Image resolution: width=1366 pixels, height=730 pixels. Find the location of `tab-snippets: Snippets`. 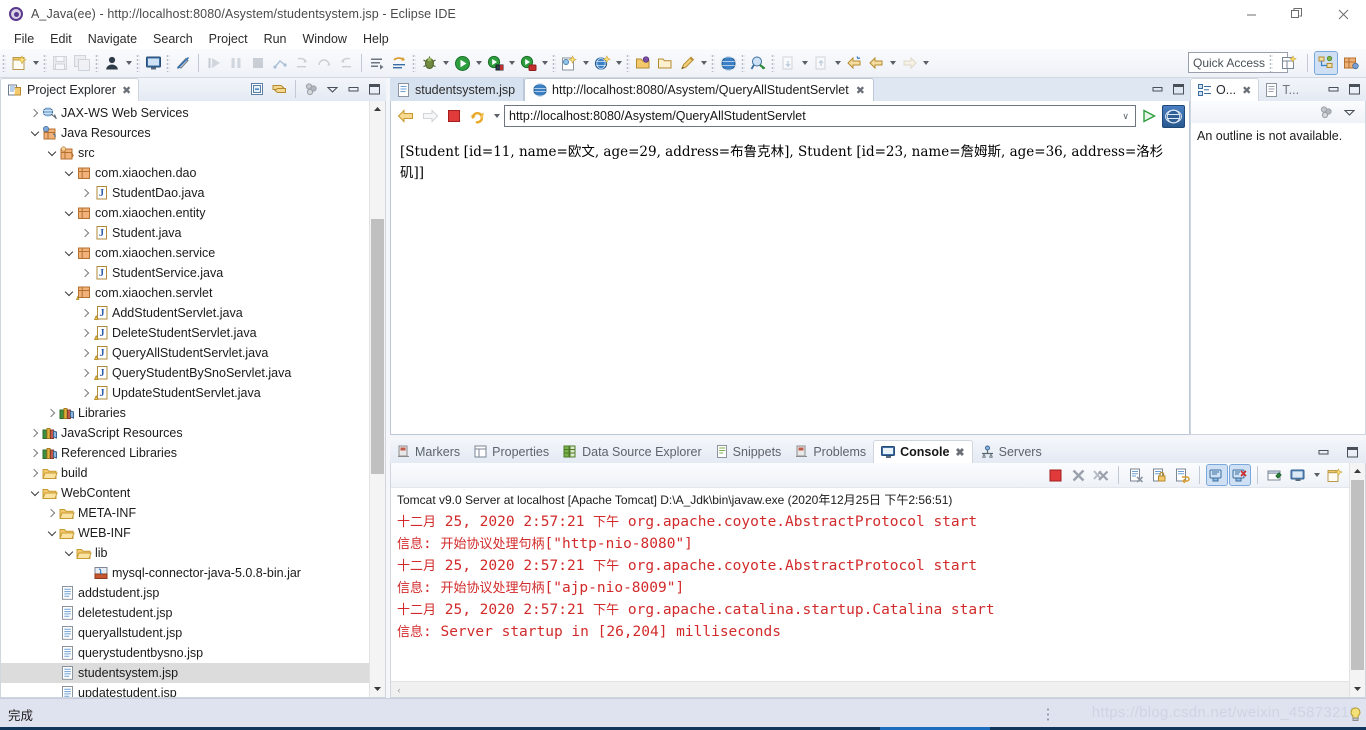

tab-snippets: Snippets is located at coordinates (749, 451).